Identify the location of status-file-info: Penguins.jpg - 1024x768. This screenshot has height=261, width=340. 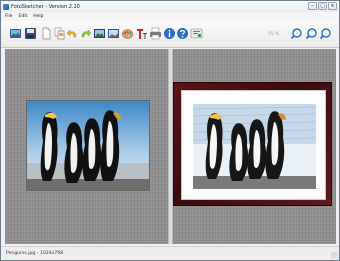
(35, 253).